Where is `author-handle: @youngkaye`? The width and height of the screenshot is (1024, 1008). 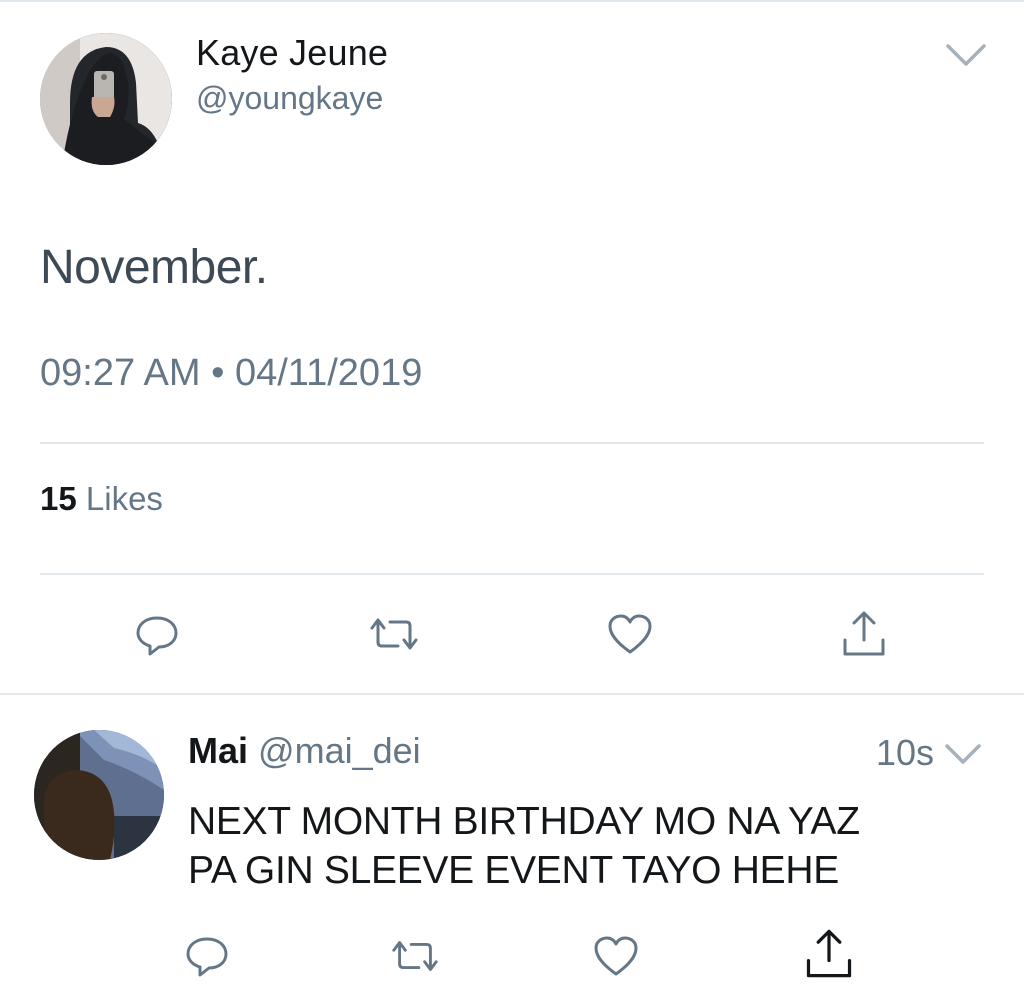
author-handle: @youngkaye is located at coordinates (289, 98).